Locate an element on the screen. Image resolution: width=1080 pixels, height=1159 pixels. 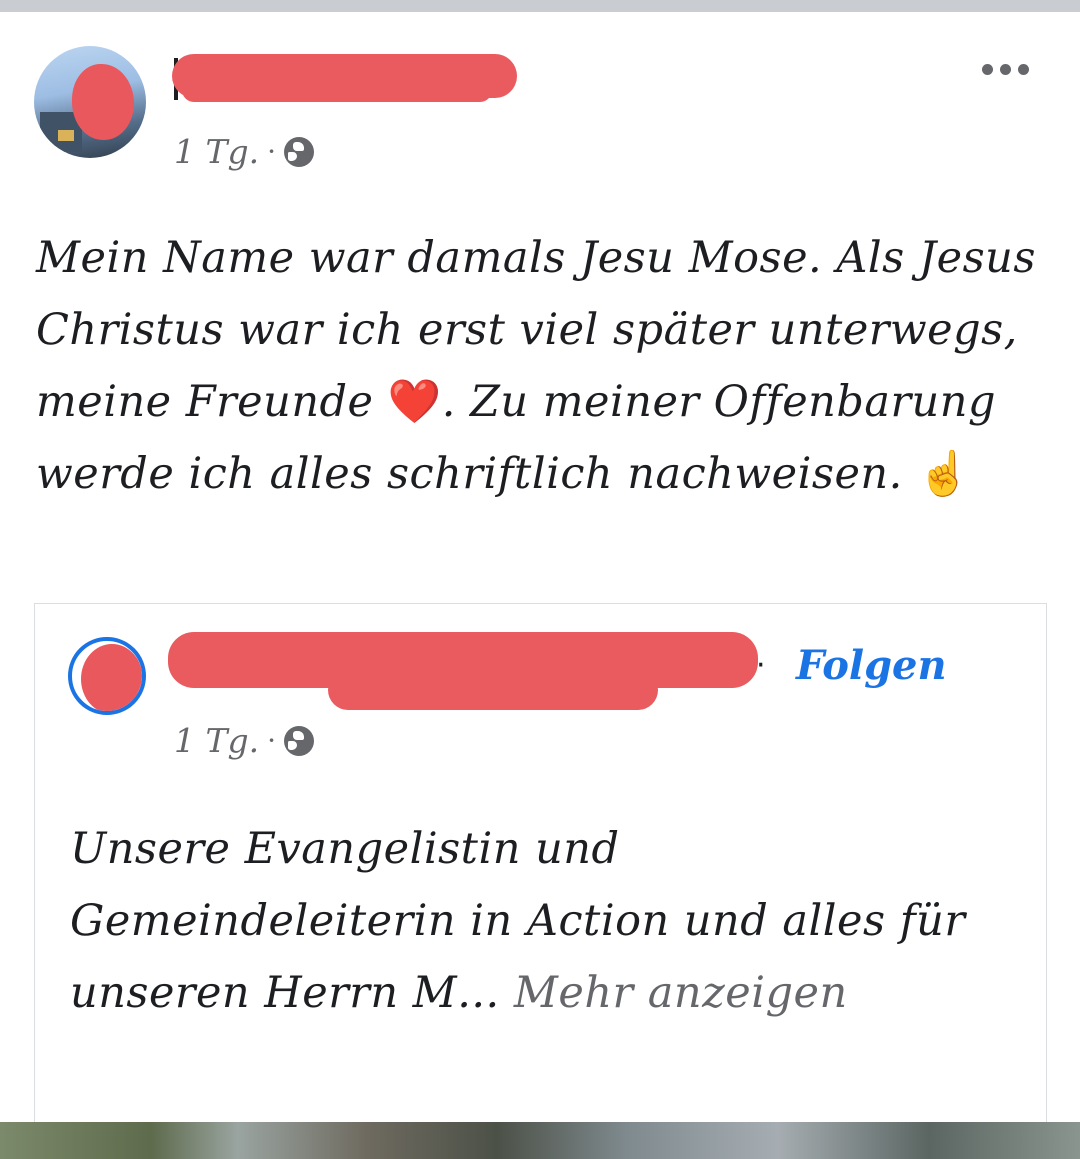
post-meta: 1 Tg. · is located at coordinates (244, 151).